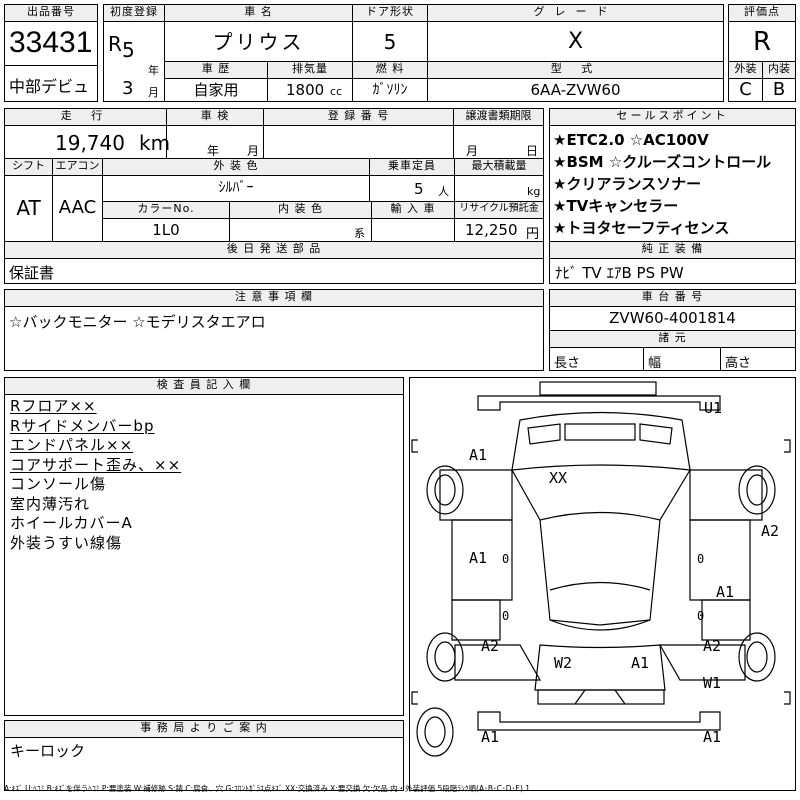 The height and width of the screenshot is (800, 800). I want to click on doors-cell: 5, so click(390, 41).